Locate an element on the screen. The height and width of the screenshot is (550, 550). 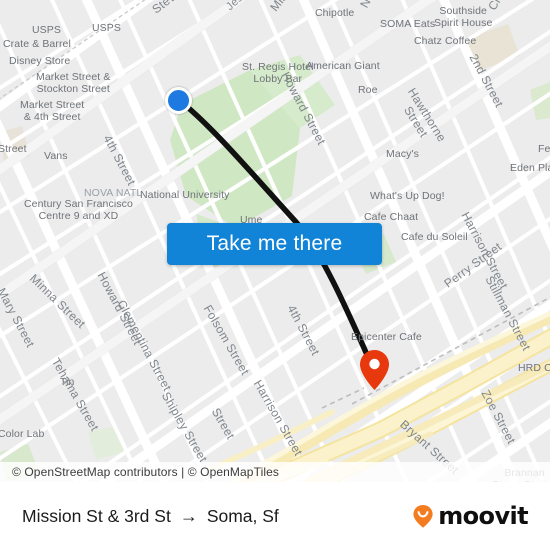
destination-pin-marker is located at coordinates (374, 370).